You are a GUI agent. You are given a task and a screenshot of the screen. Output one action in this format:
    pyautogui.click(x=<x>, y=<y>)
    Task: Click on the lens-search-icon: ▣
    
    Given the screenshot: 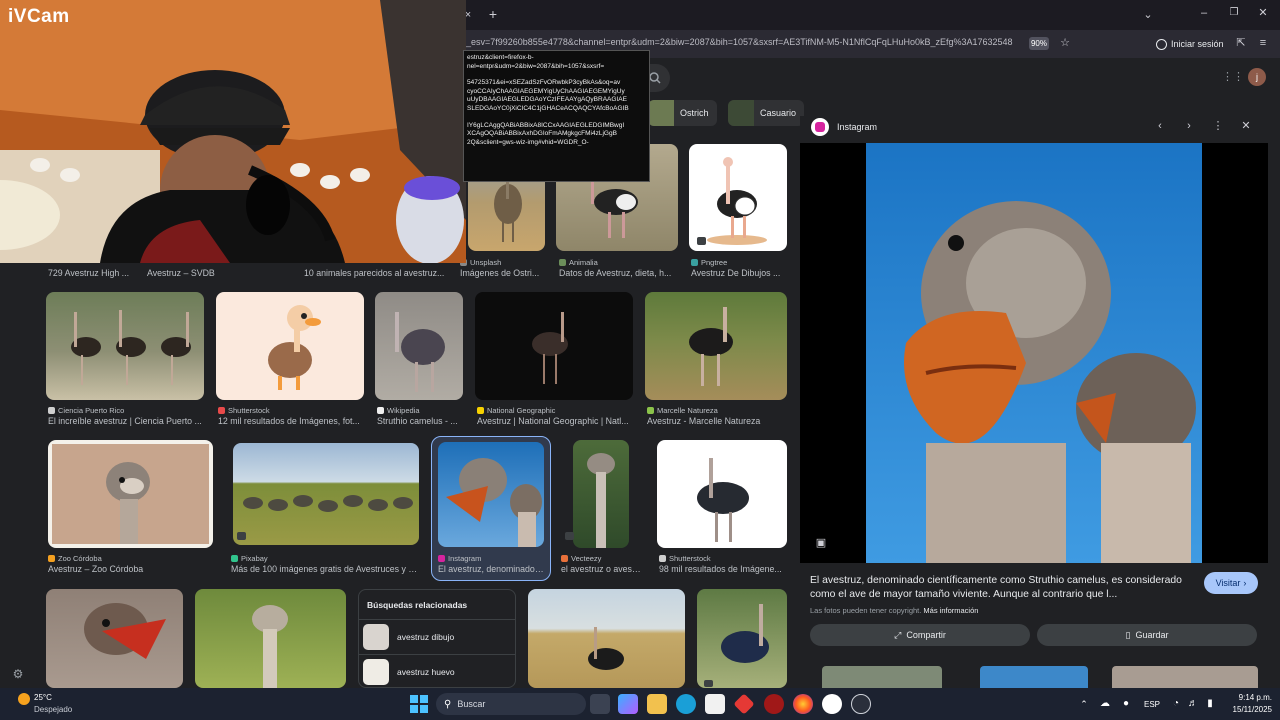 What is the action you would take?
    pyautogui.click(x=821, y=543)
    